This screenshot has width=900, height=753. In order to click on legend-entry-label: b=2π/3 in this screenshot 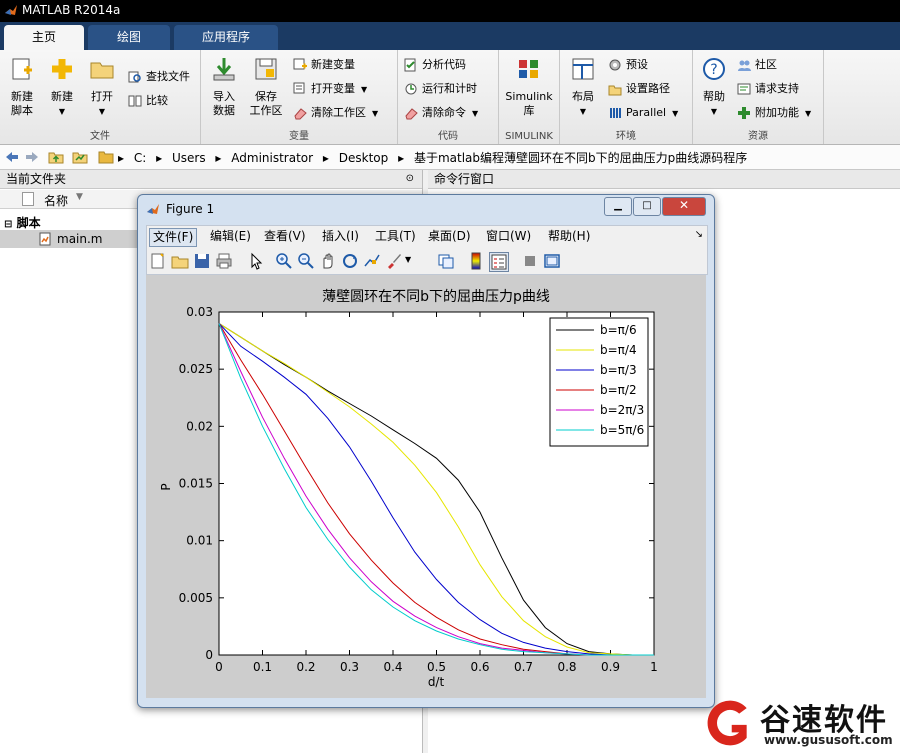, I will do `click(622, 410)`.